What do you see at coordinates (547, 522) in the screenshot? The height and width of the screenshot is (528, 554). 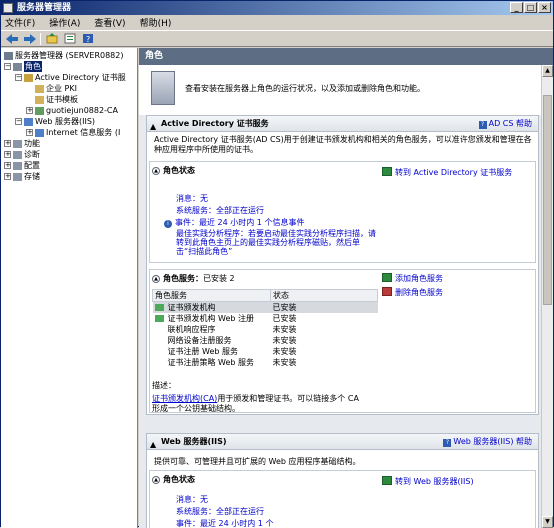 I see `scroll-down-icon: ▼` at bounding box center [547, 522].